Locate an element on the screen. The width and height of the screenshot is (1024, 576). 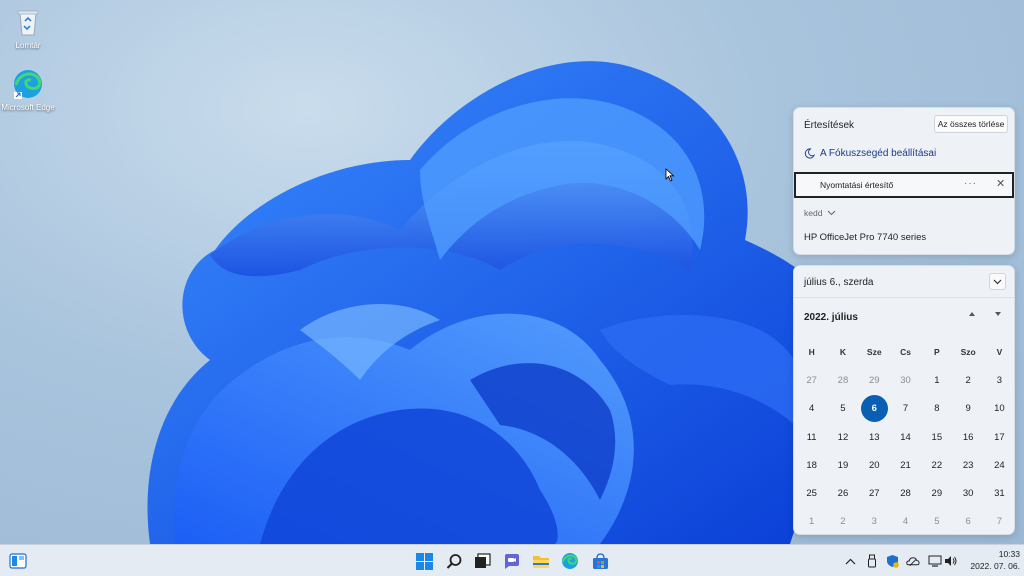
calendar-day-number: 31 is located at coordinates (999, 494).